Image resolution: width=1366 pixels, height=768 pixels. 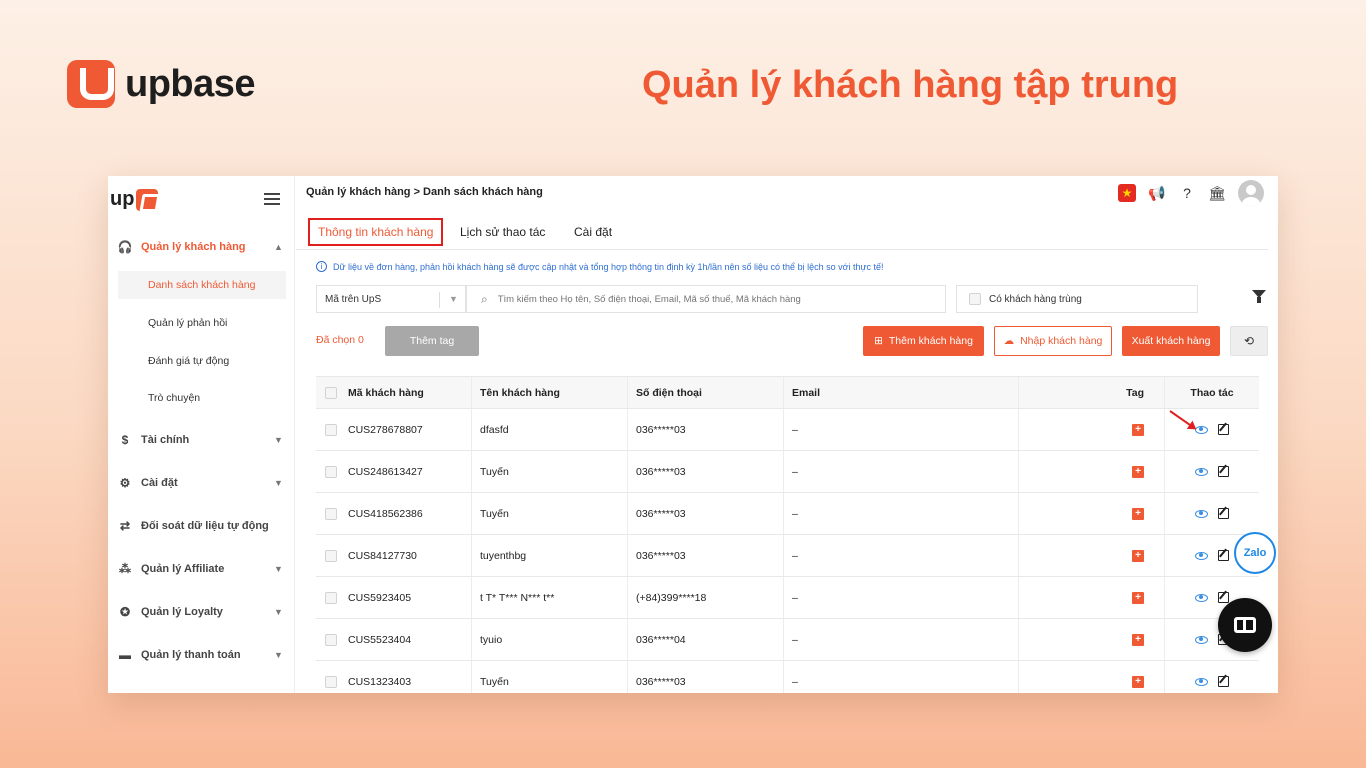 What do you see at coordinates (1259, 296) in the screenshot?
I see `filter-icon` at bounding box center [1259, 296].